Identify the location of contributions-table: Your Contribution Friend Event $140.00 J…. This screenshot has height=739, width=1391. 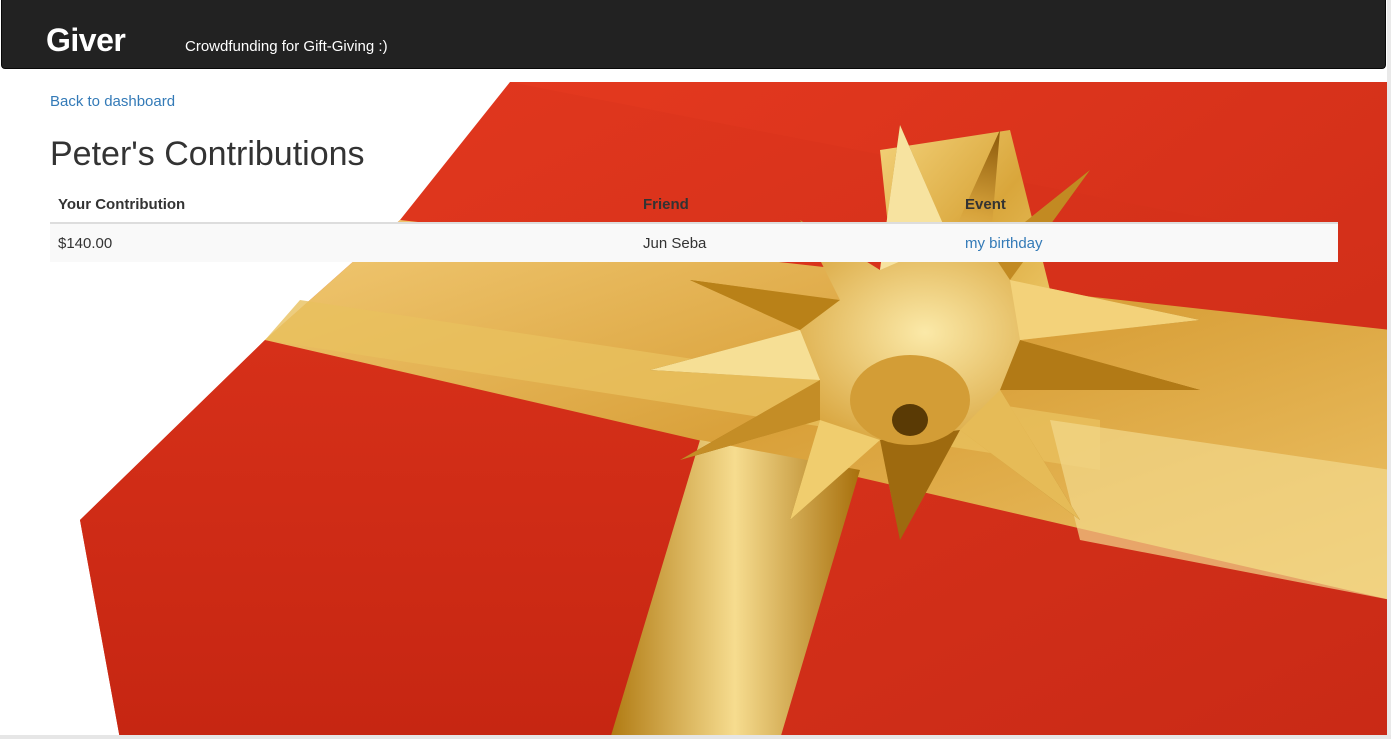
(694, 224).